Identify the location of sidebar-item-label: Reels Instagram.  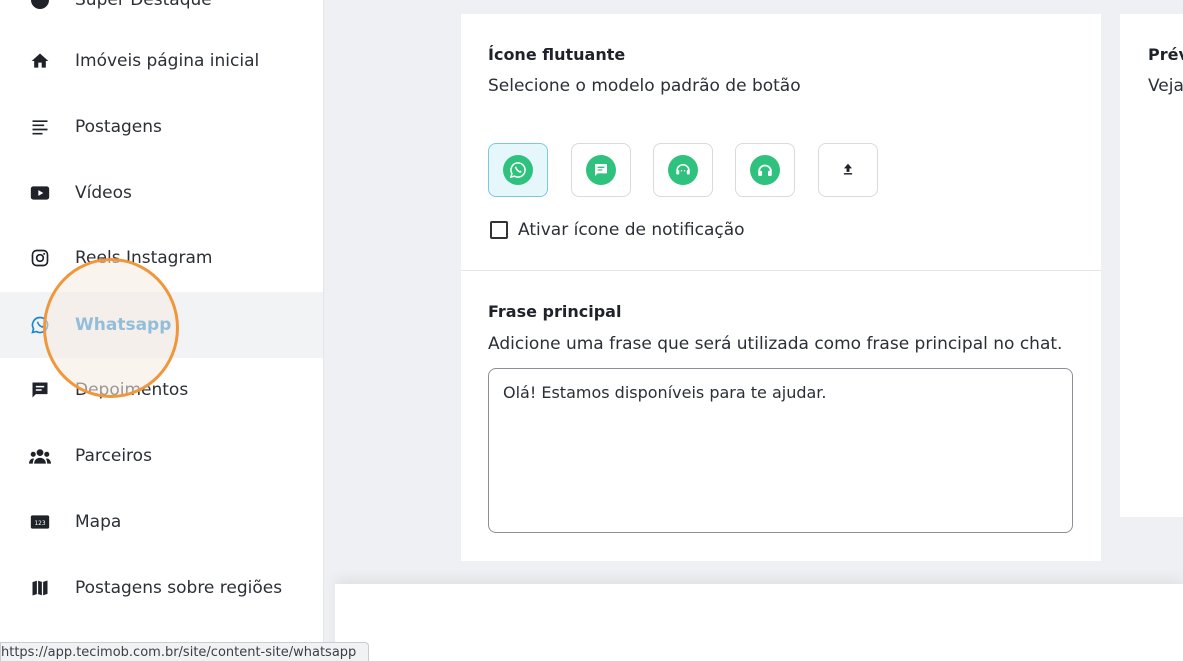
(144, 258).